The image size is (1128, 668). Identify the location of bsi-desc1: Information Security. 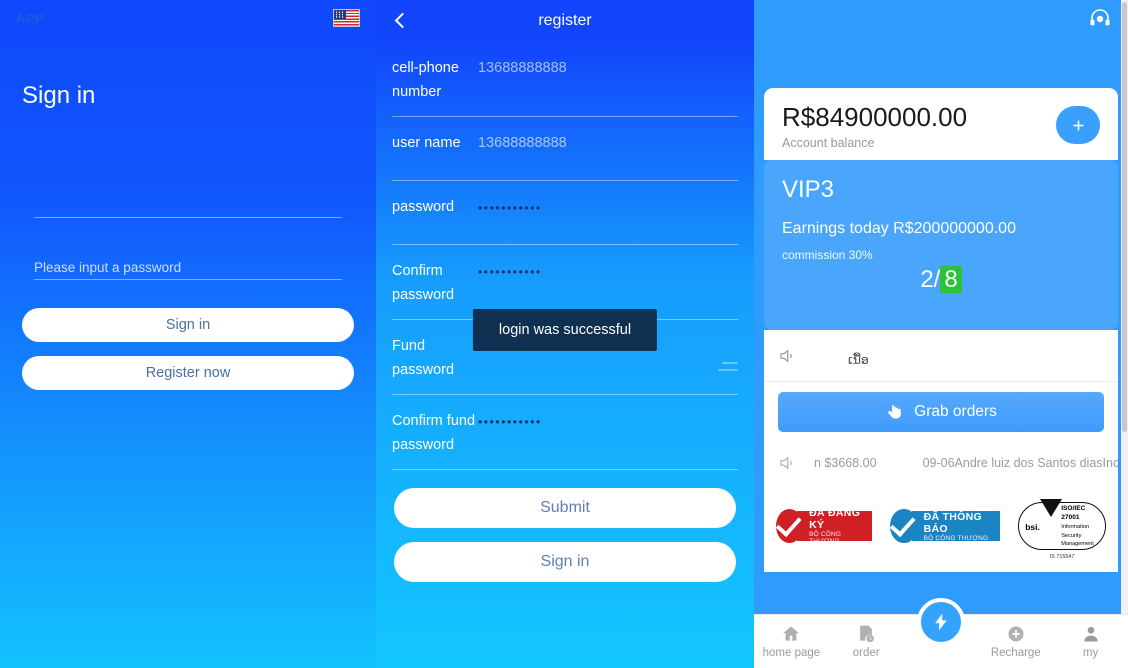
(1075, 531).